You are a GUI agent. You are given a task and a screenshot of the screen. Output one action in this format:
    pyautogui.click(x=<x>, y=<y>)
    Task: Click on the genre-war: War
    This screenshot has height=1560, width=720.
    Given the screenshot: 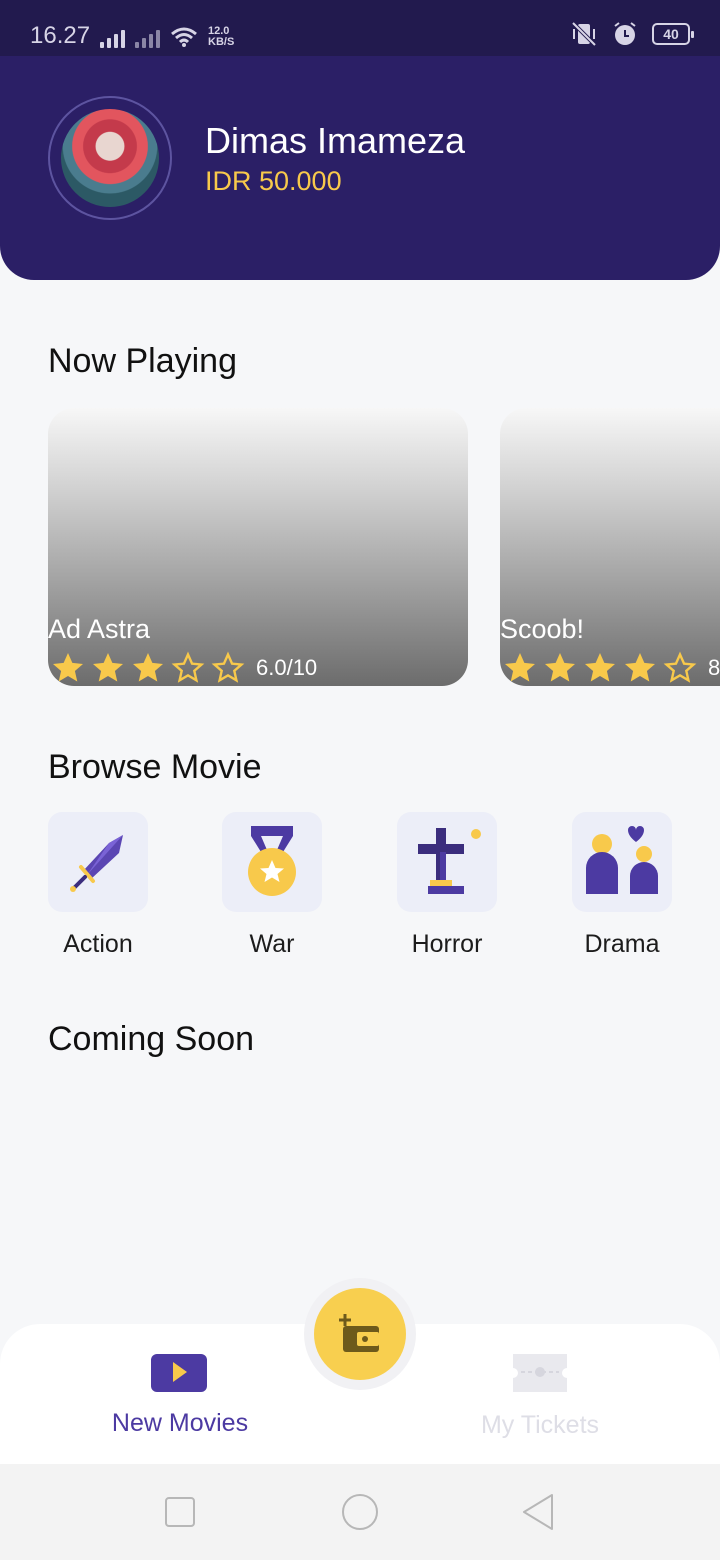 What is the action you would take?
    pyautogui.click(x=272, y=885)
    